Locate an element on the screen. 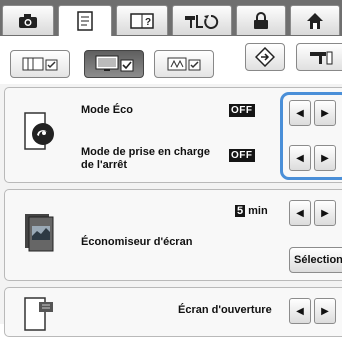 The height and width of the screenshot is (337, 342). sewing-mode-icon is located at coordinates (202, 21).